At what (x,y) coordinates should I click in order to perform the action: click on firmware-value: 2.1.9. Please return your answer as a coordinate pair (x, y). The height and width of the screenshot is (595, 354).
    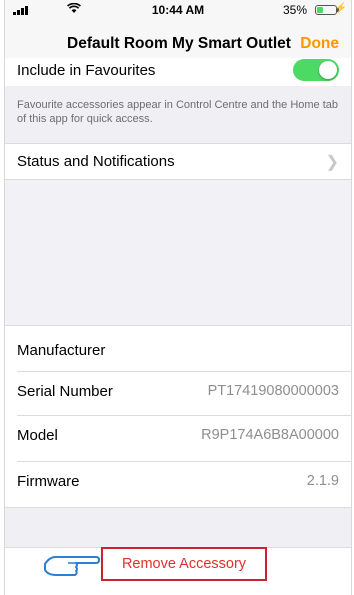
    Looking at the image, I should click on (322, 481).